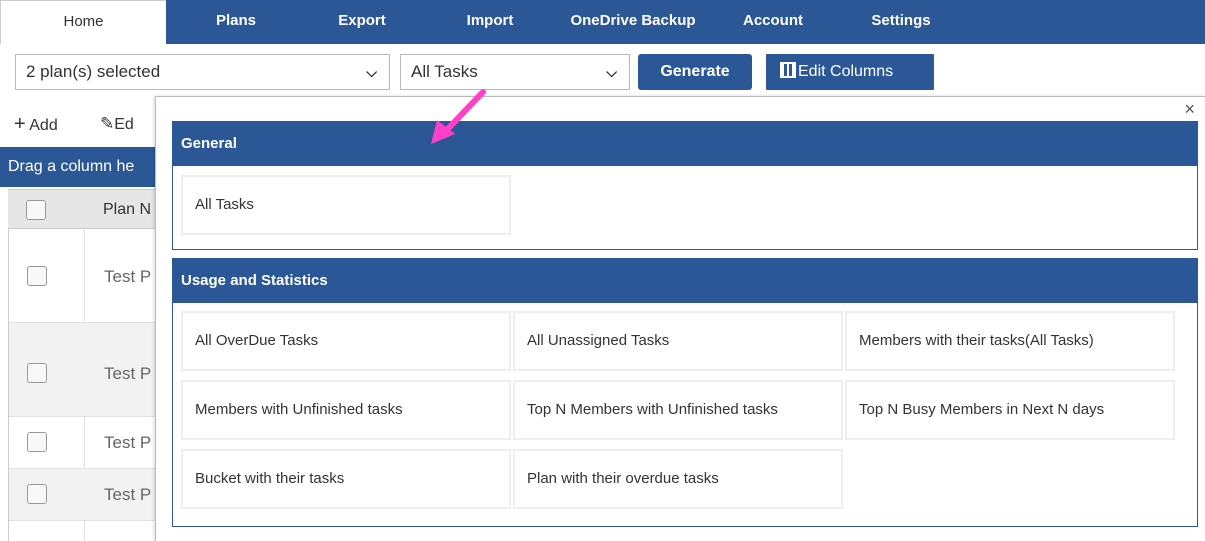  What do you see at coordinates (846, 71) in the screenshot?
I see `edit-columns-label: Edit Columns` at bounding box center [846, 71].